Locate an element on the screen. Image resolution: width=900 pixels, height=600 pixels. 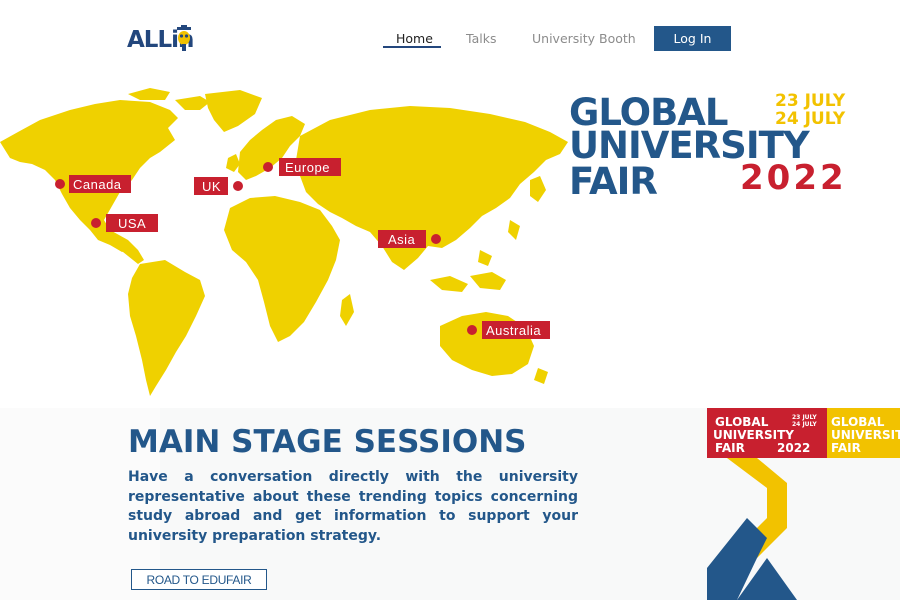
nav-home: Home is located at coordinates (414, 38).